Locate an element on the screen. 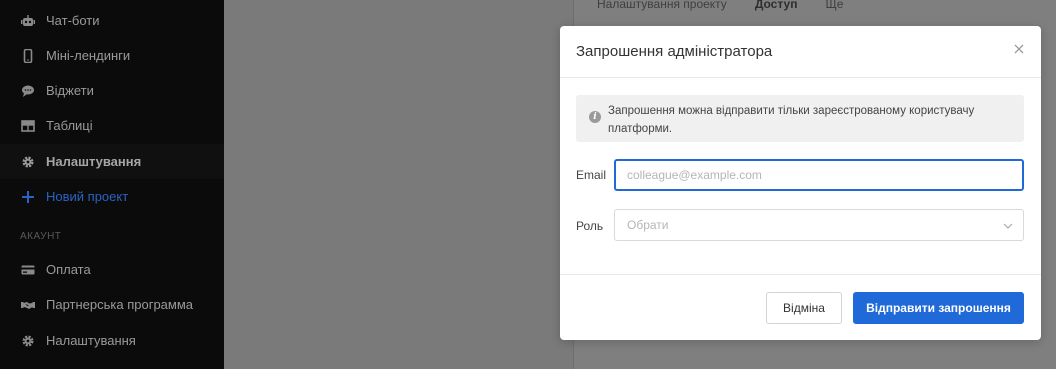 This screenshot has width=1056, height=369. project-tabs: Налаштування проекту Доступ Ще is located at coordinates (720, 5).